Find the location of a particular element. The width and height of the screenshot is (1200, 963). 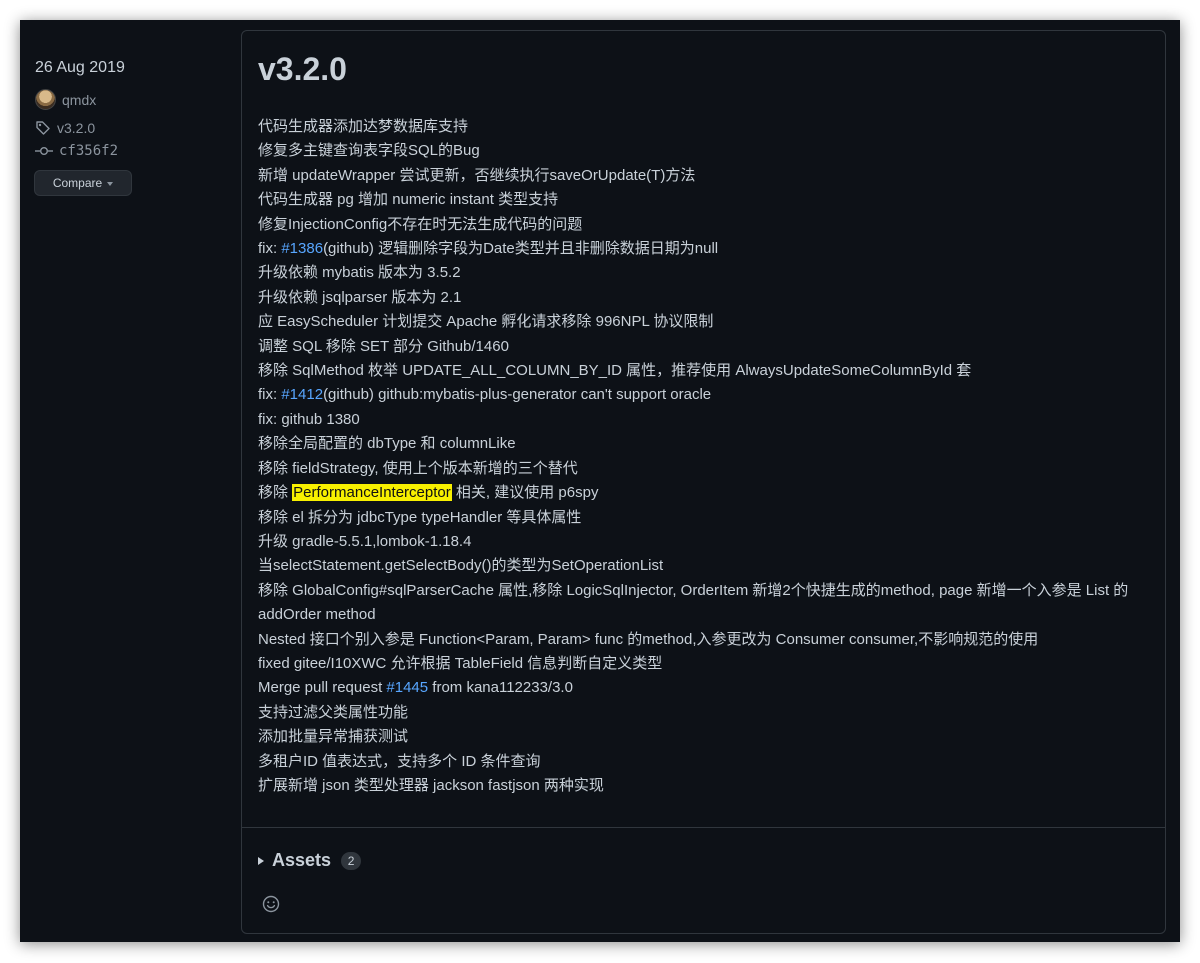

release-note-item: 代码生成器添加达梦数据库支持 is located at coordinates (705, 127).